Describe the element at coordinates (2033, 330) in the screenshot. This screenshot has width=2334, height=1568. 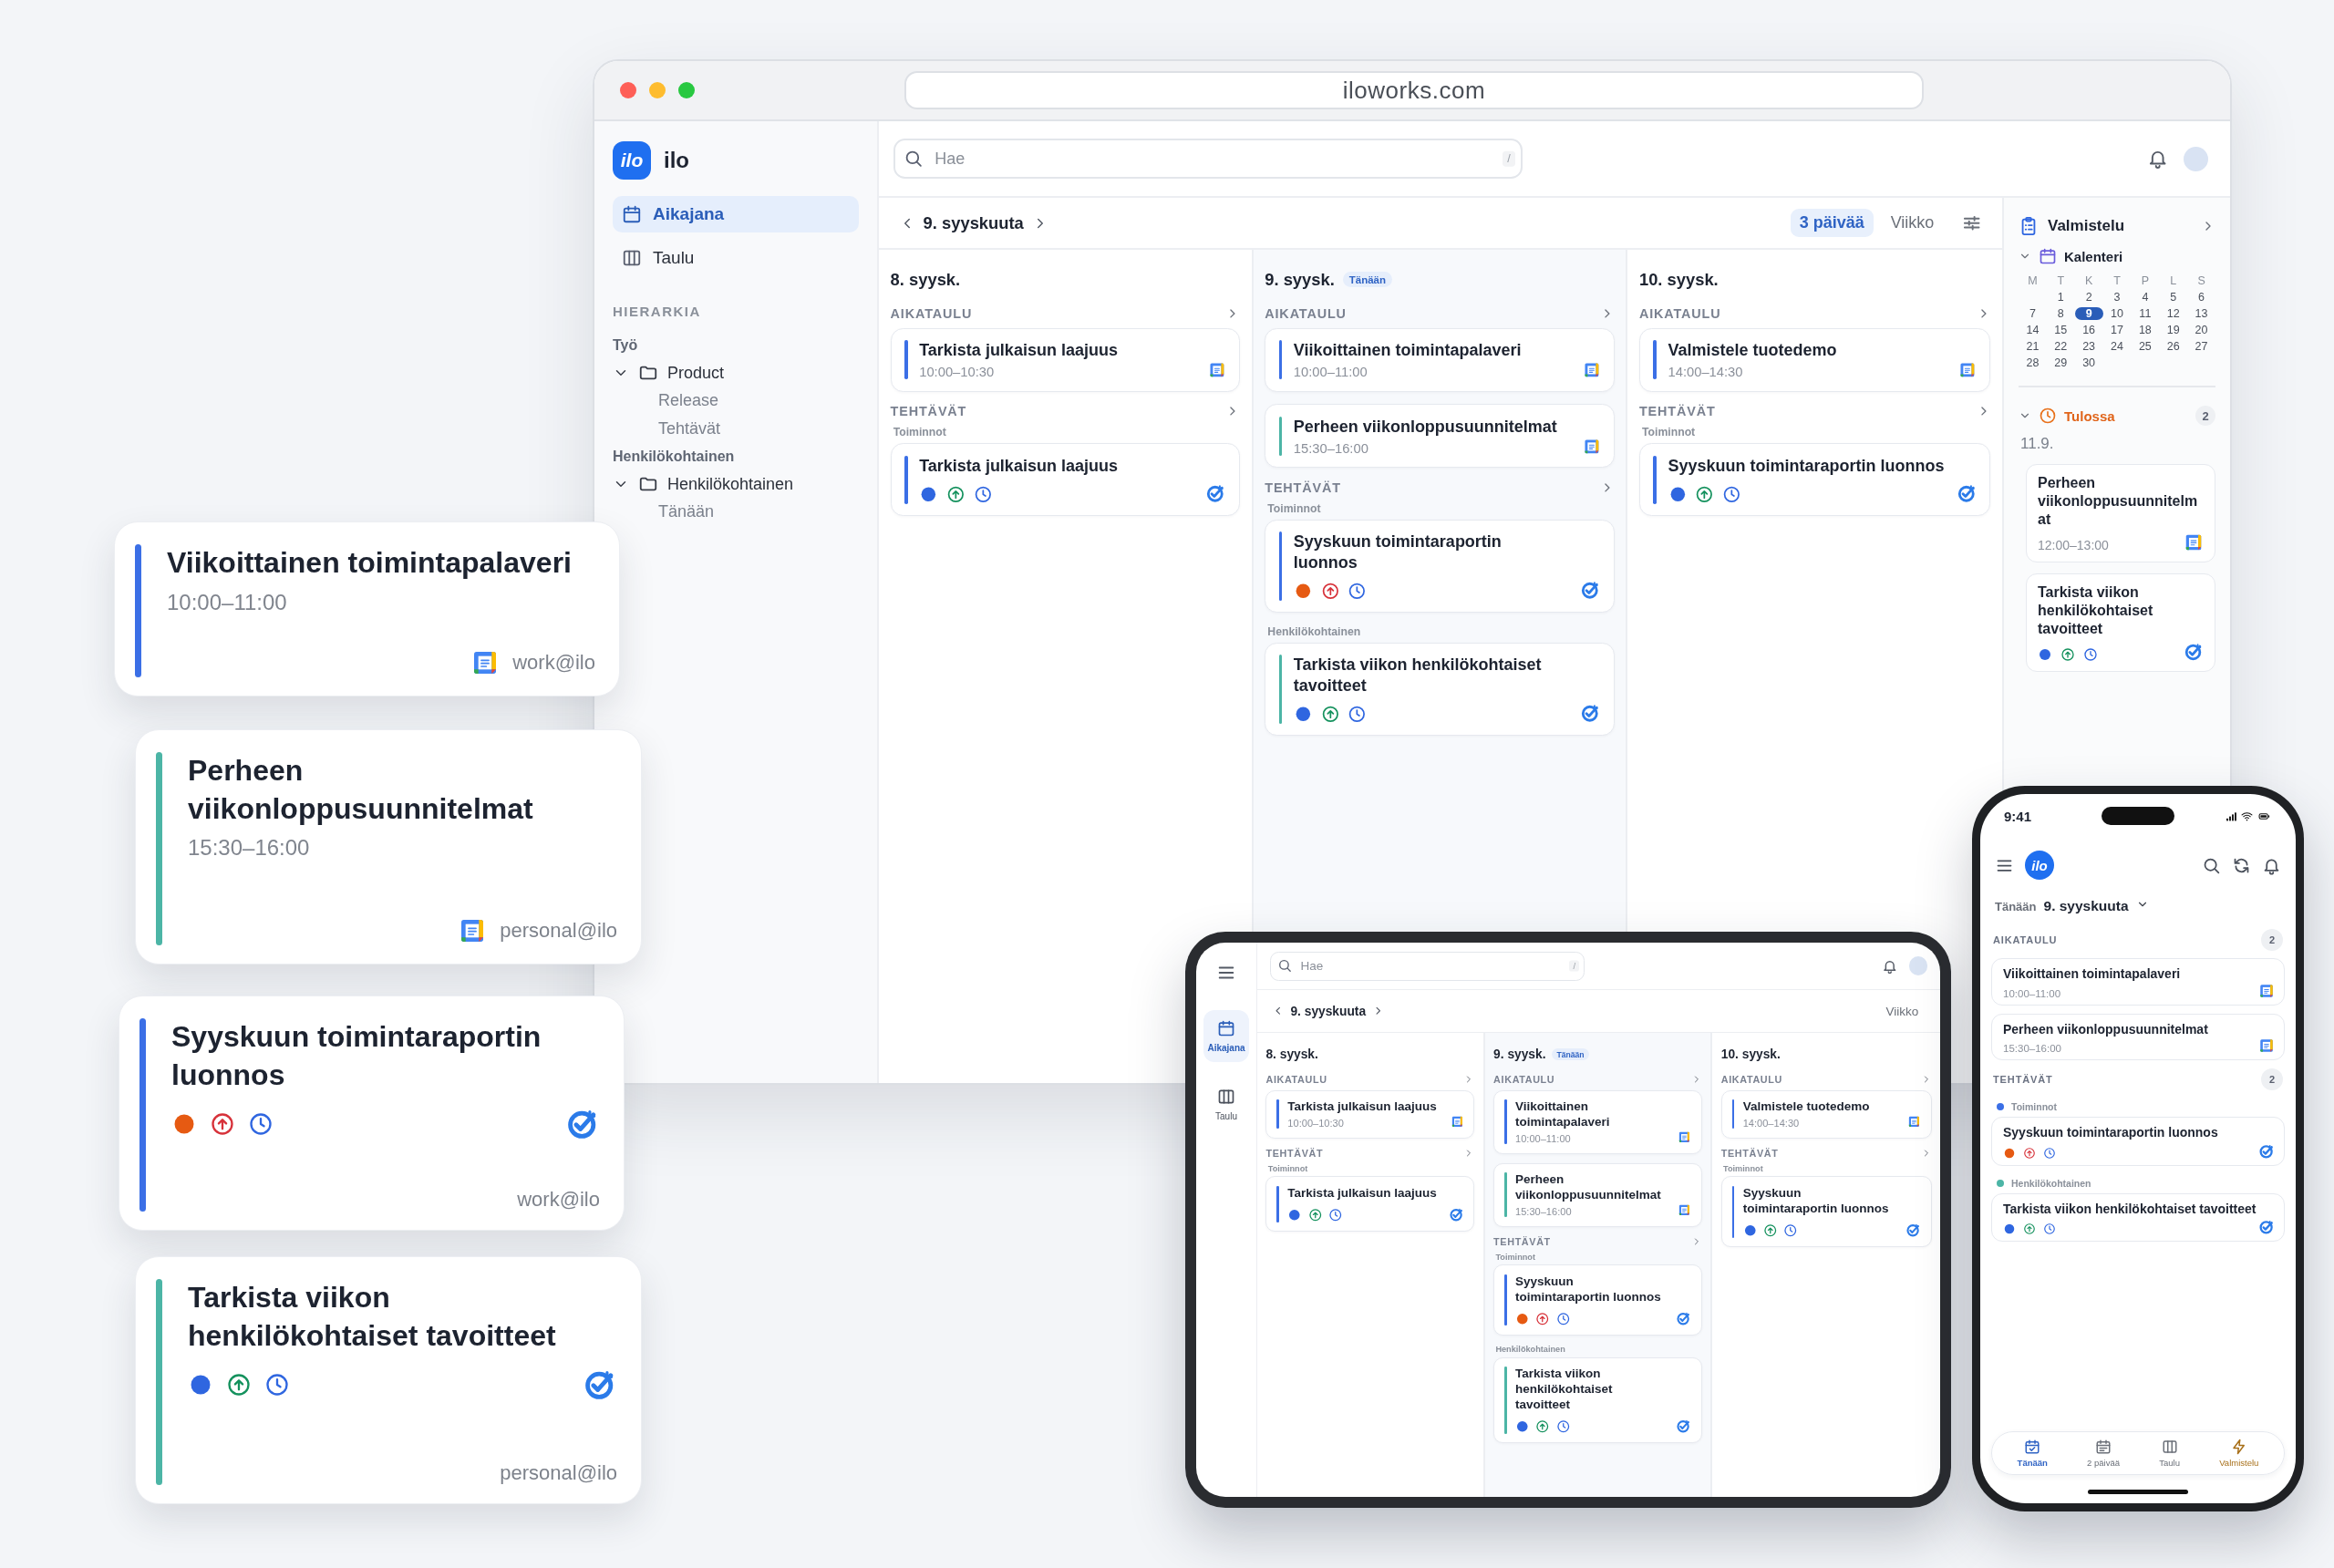
I see `calendar-day: 14` at that location.